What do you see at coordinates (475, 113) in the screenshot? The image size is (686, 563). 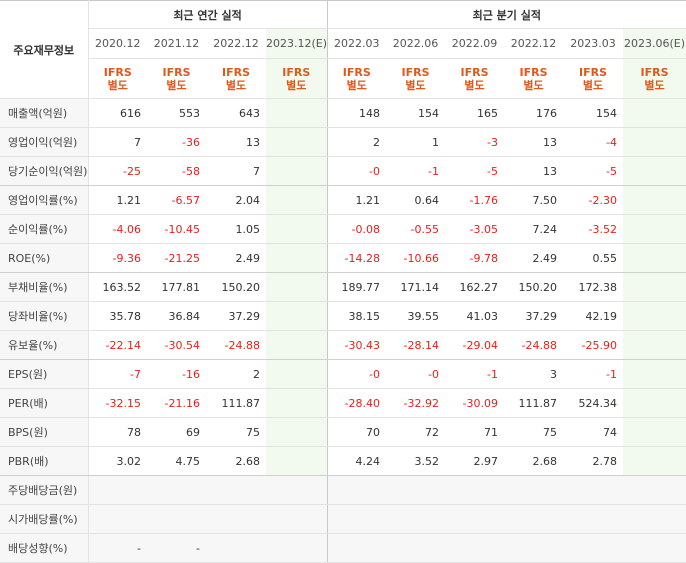 I see `data-cell: 165` at bounding box center [475, 113].